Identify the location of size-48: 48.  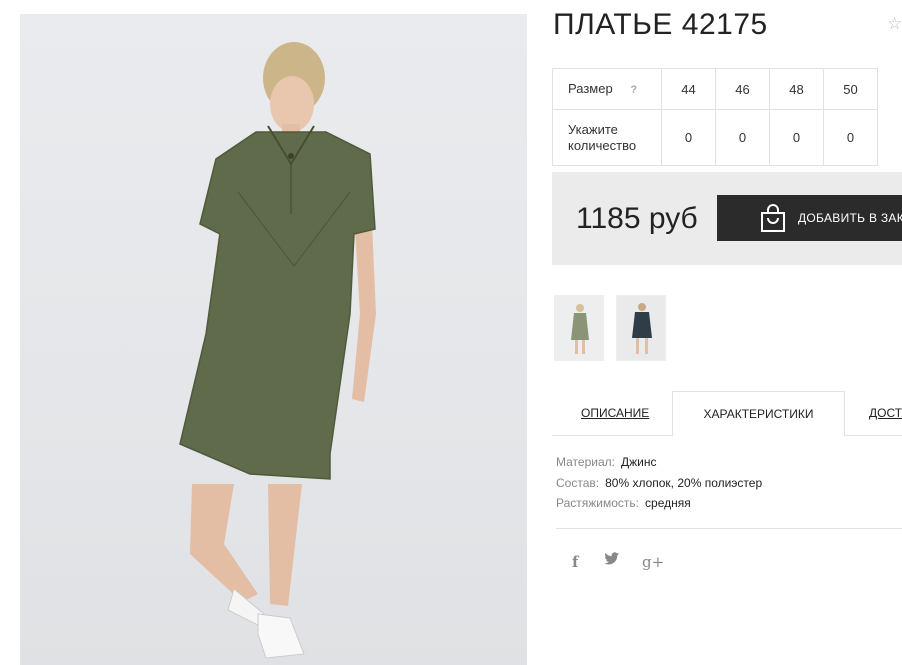
(796, 89).